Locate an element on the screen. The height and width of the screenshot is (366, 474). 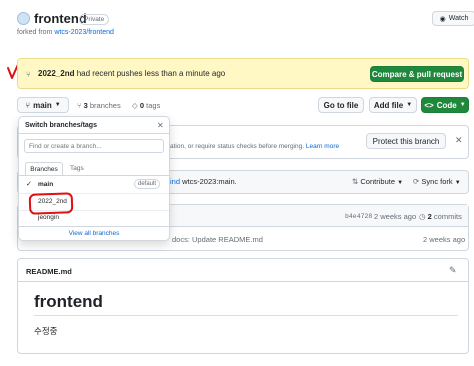
commits-link: ◷ 2 commits is located at coordinates (440, 216).